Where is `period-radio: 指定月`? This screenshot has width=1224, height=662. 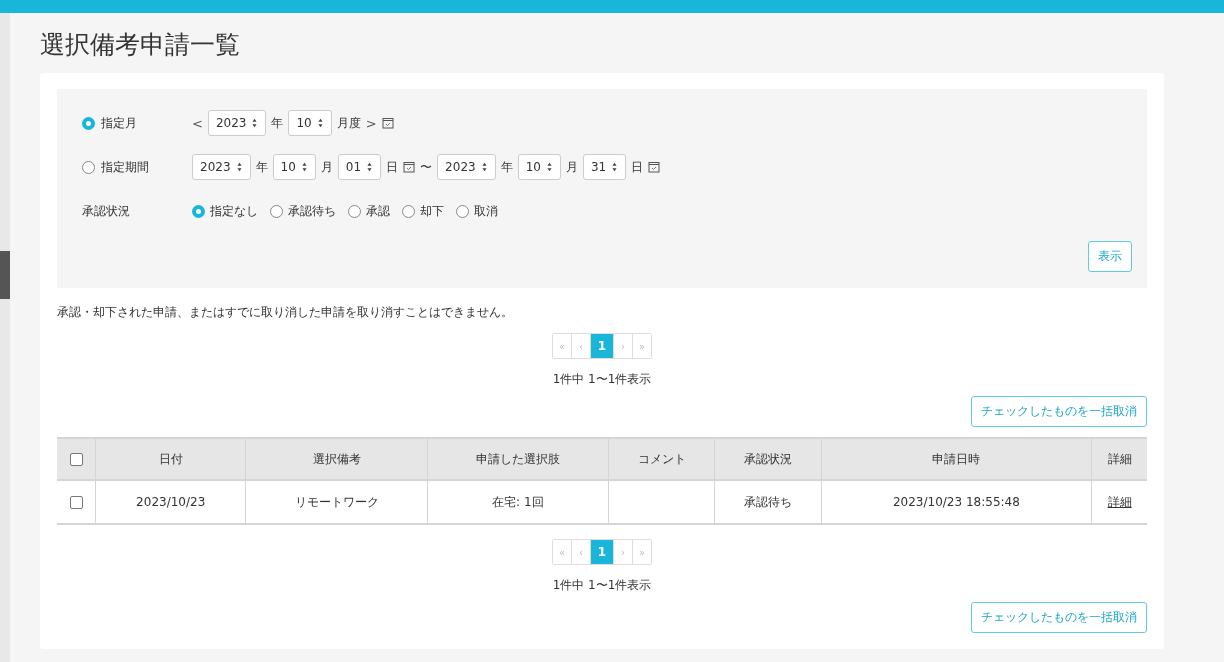
period-radio: 指定月 is located at coordinates (137, 123).